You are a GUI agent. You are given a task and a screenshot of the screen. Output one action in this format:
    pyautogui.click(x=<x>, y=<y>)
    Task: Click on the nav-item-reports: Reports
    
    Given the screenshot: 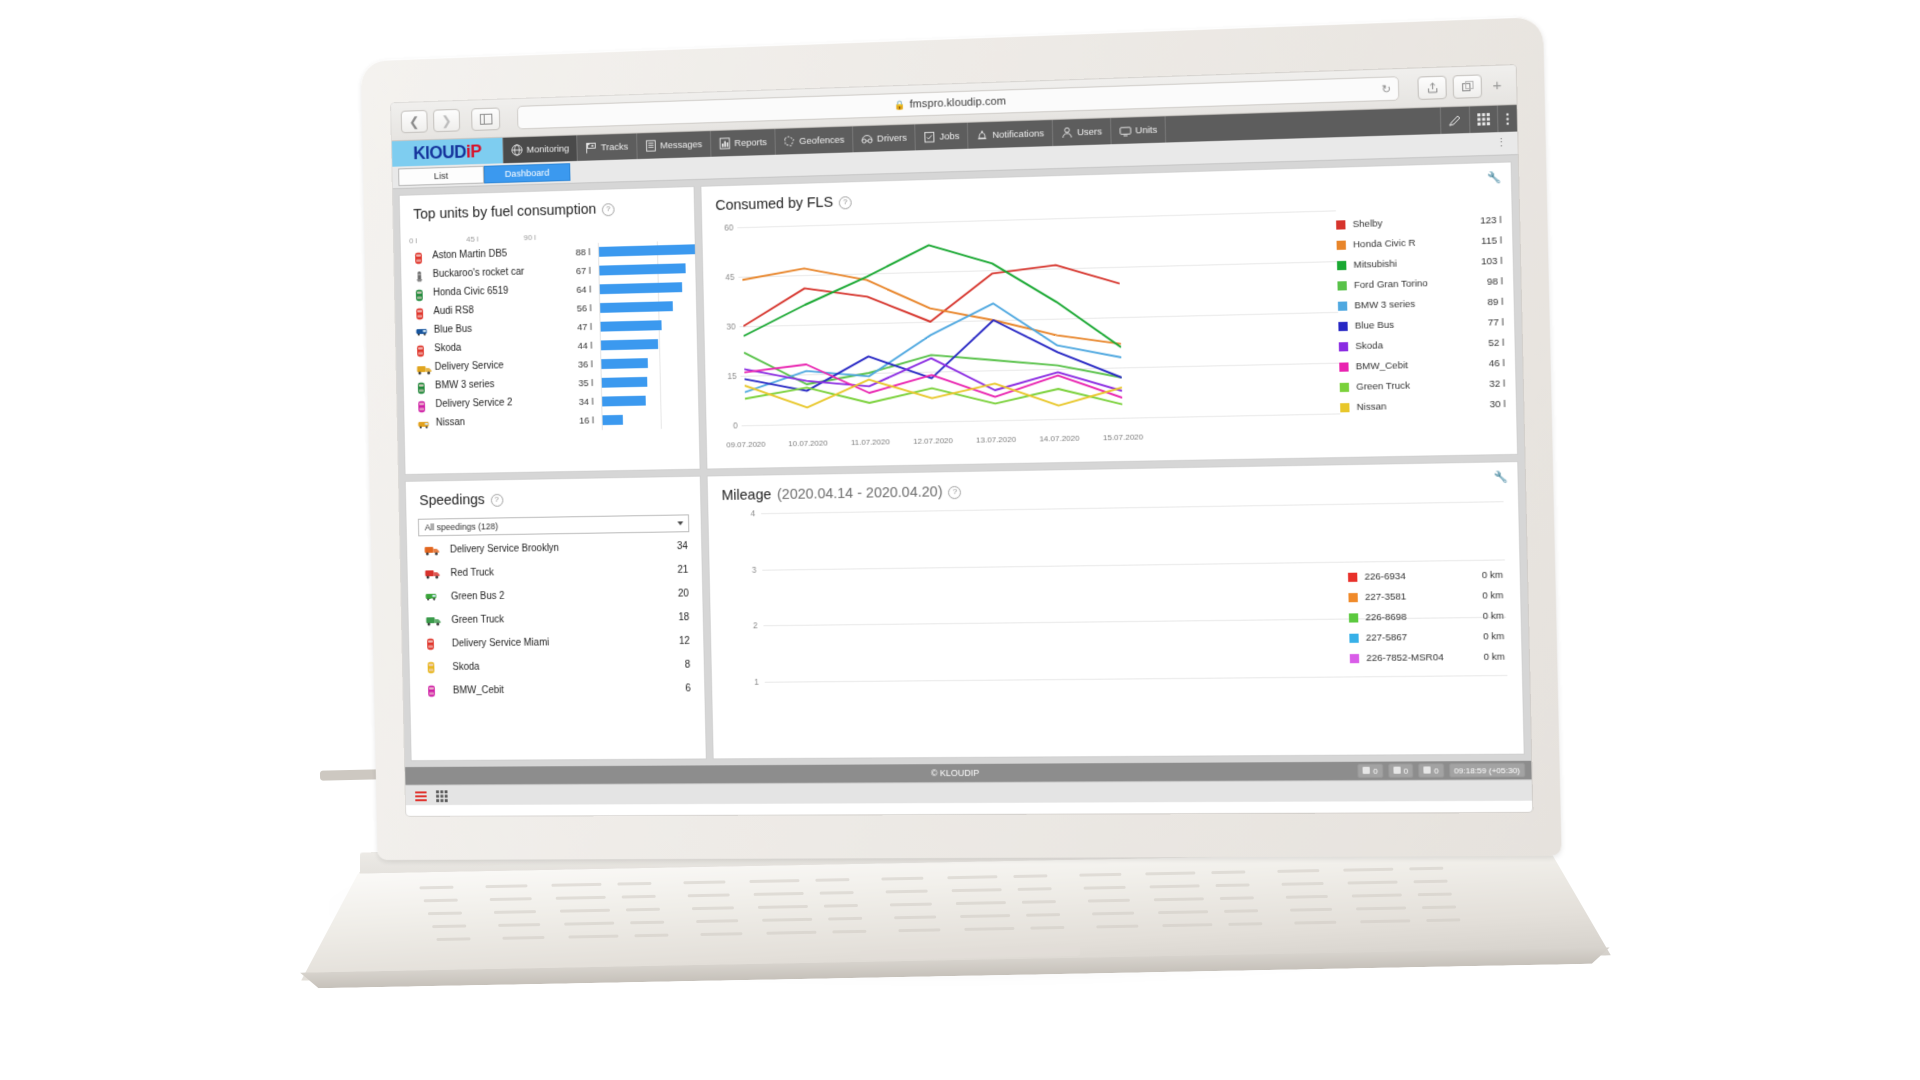 What is the action you would take?
    pyautogui.click(x=742, y=142)
    